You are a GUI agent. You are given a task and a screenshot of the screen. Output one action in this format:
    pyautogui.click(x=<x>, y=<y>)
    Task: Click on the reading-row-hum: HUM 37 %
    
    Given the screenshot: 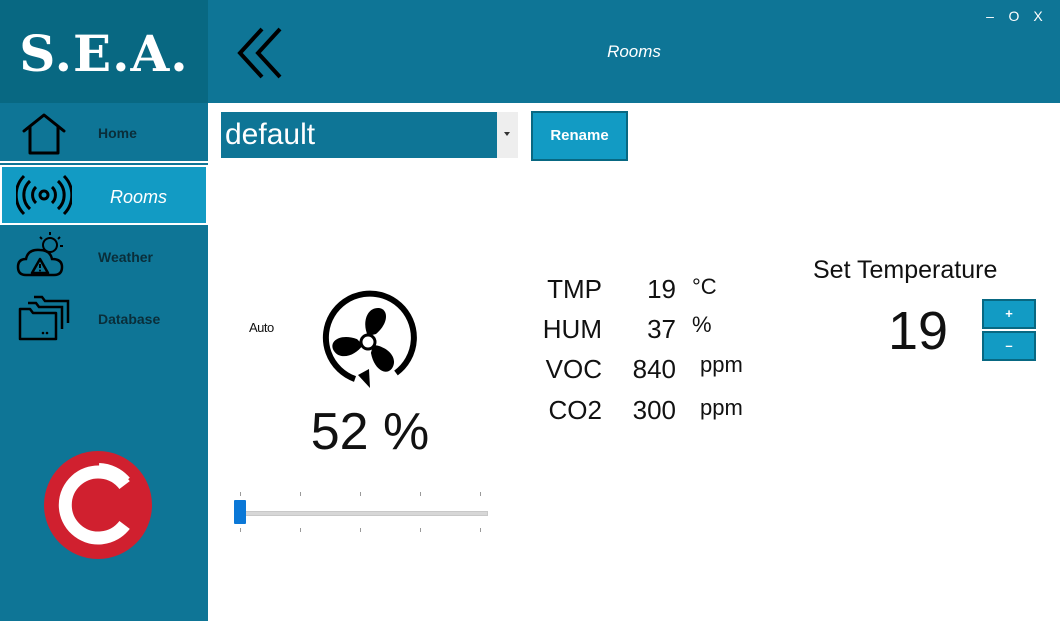 What is the action you would take?
    pyautogui.click(x=650, y=331)
    